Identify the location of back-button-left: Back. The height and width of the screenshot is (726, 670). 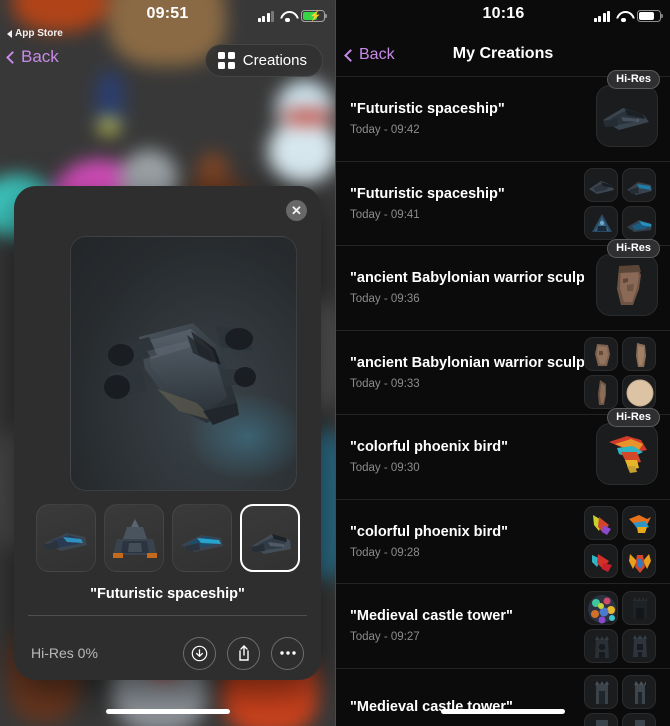
(32, 57).